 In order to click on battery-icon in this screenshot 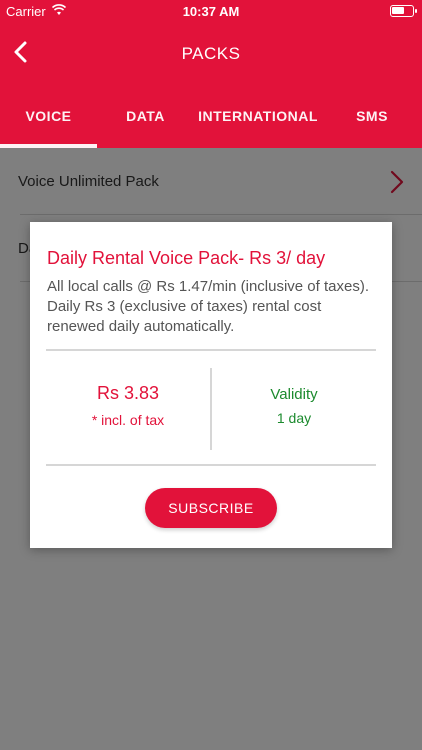, I will do `click(403, 11)`.